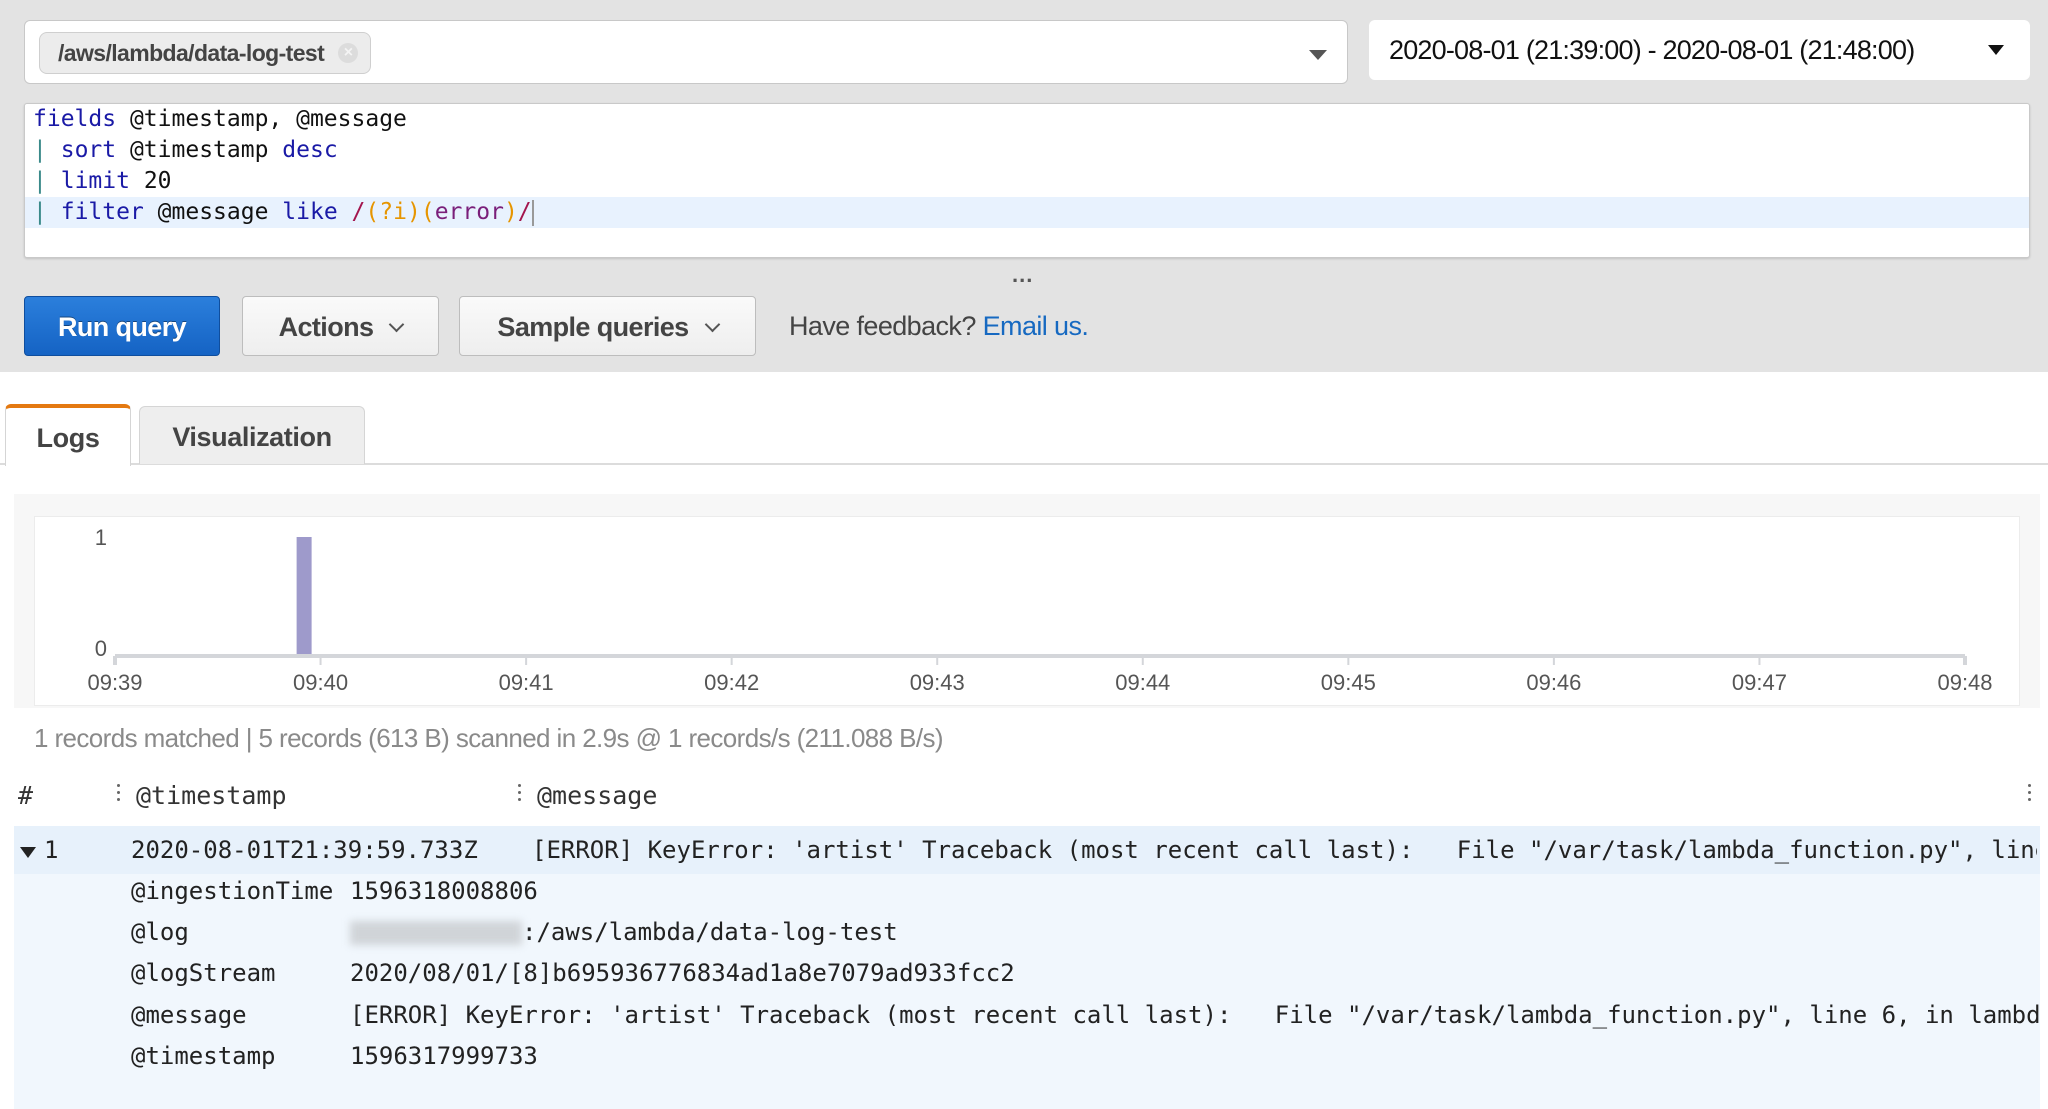 The image size is (2048, 1109). What do you see at coordinates (710, 932) in the screenshot?
I see `field-value-text: :/aws/lambda/data-log-test` at bounding box center [710, 932].